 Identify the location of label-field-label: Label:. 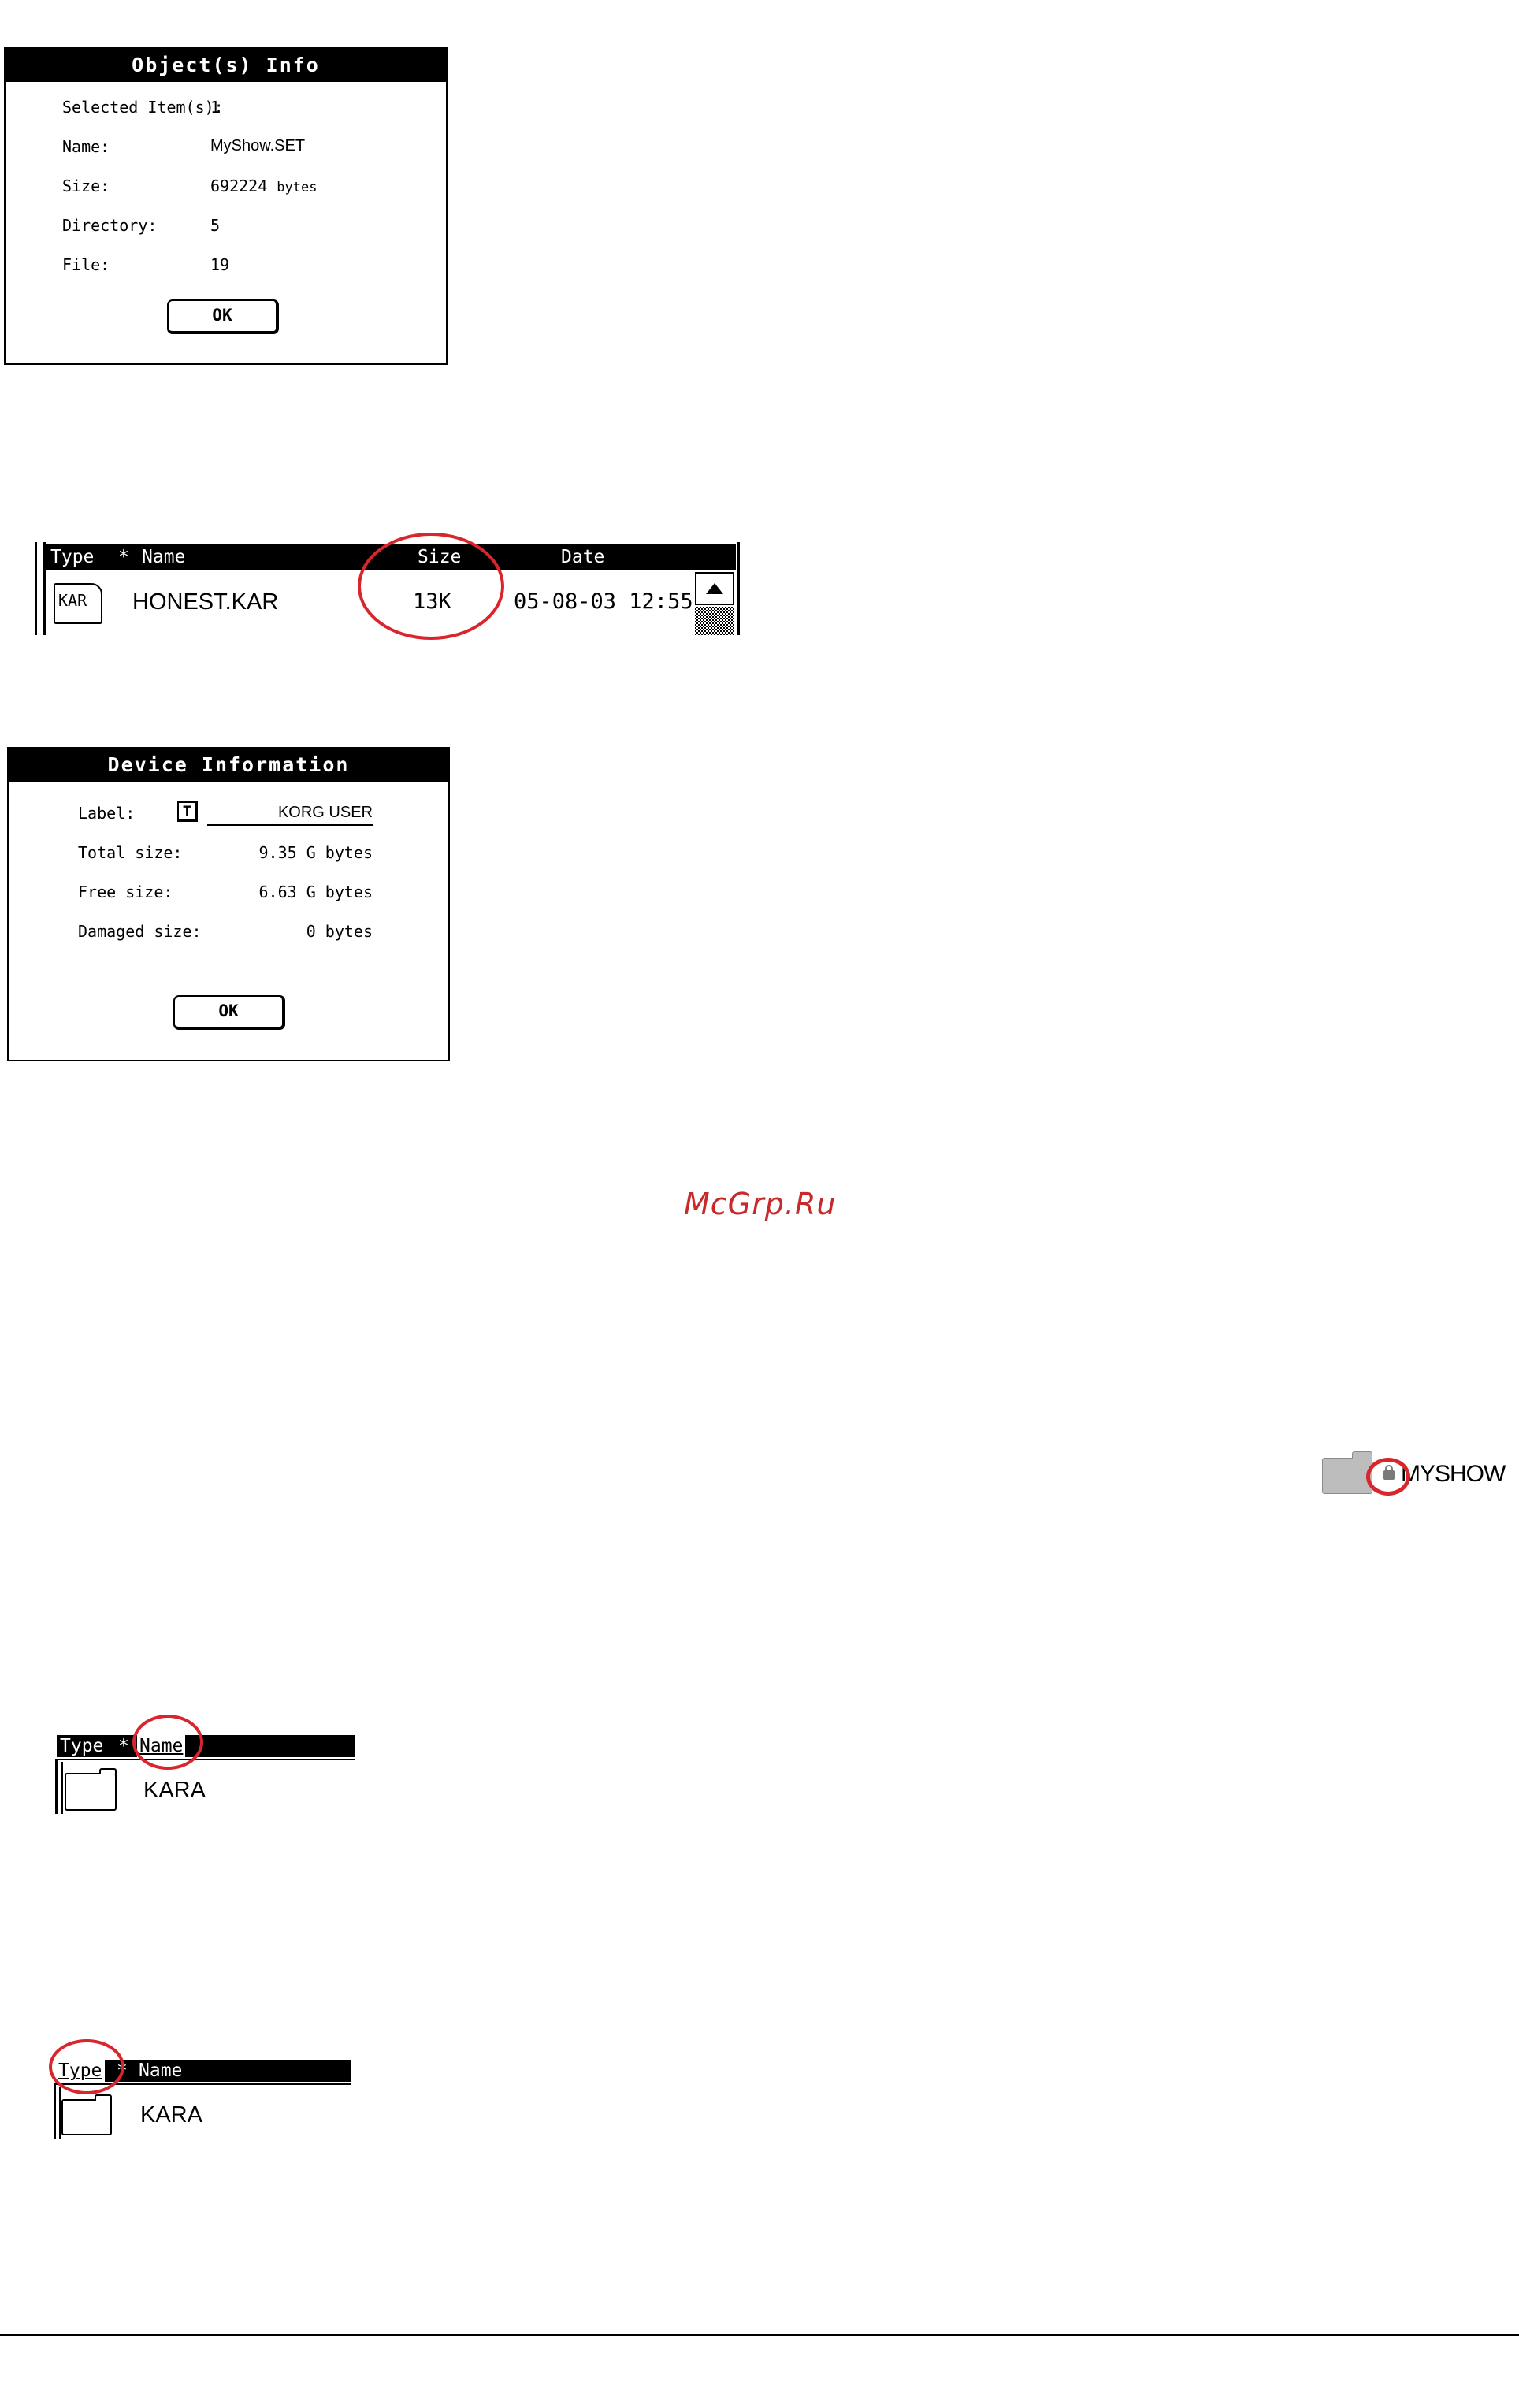
(107, 814).